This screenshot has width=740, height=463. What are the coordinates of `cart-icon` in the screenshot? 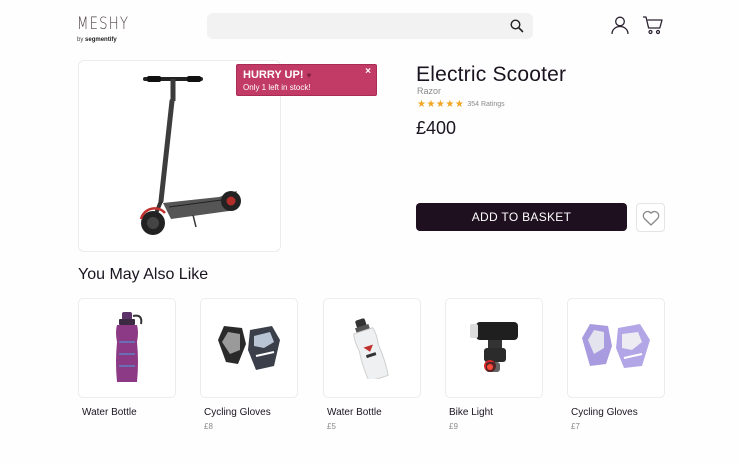 It's located at (653, 25).